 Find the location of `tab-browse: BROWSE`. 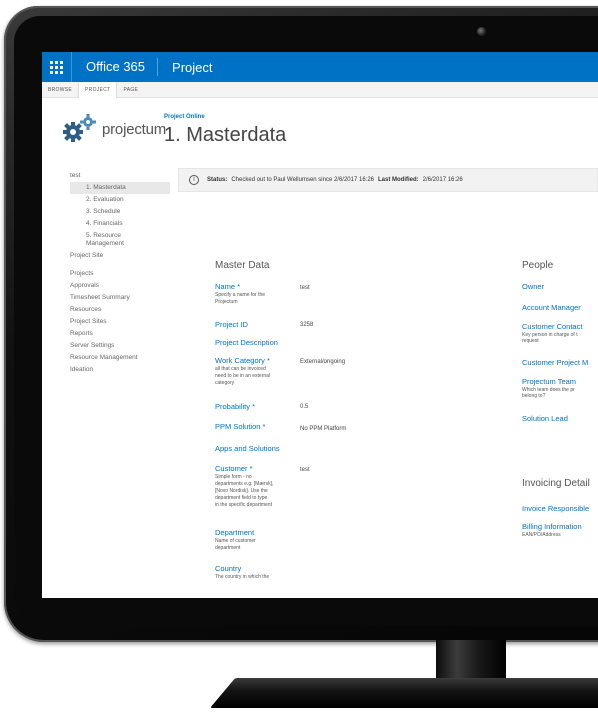

tab-browse: BROWSE is located at coordinates (60, 90).